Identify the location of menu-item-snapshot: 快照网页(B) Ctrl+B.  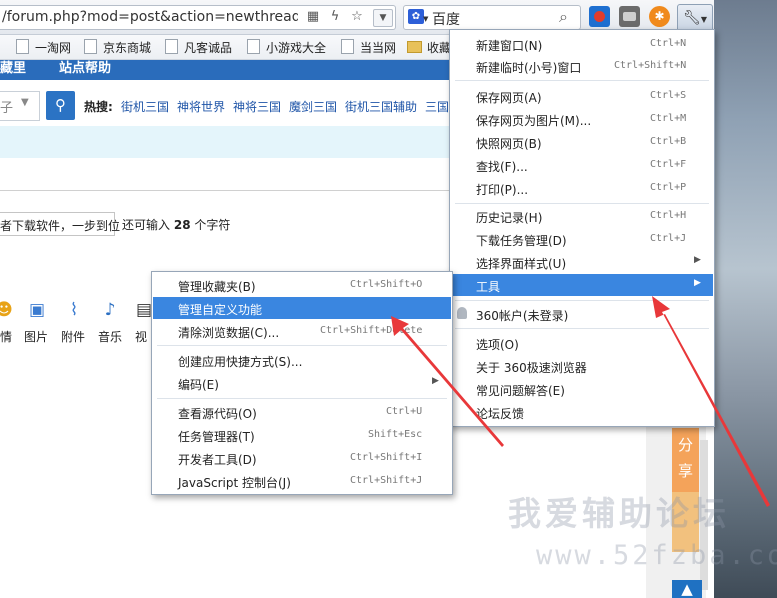
(582, 142).